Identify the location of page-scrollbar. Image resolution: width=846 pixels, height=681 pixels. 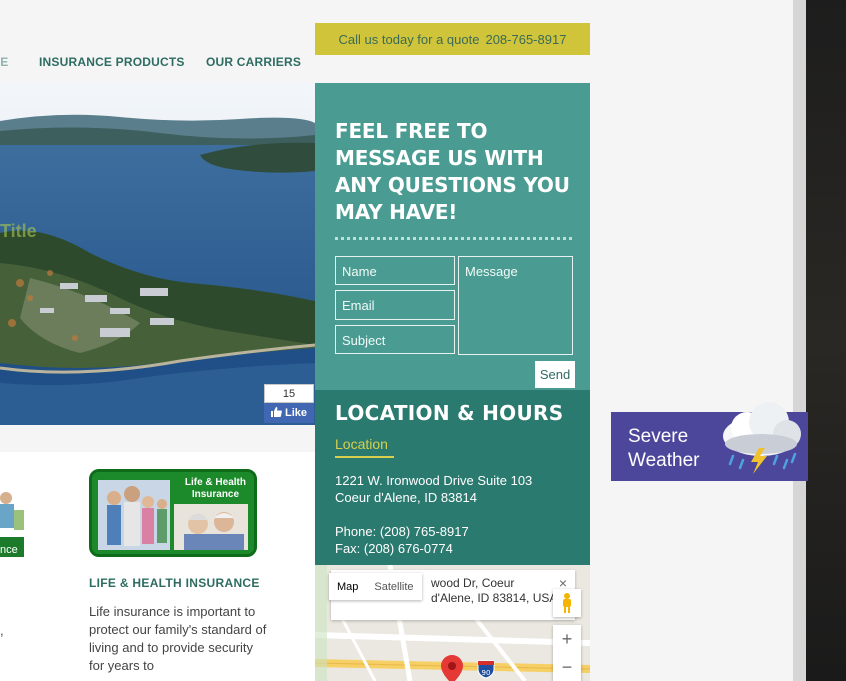
(799, 340).